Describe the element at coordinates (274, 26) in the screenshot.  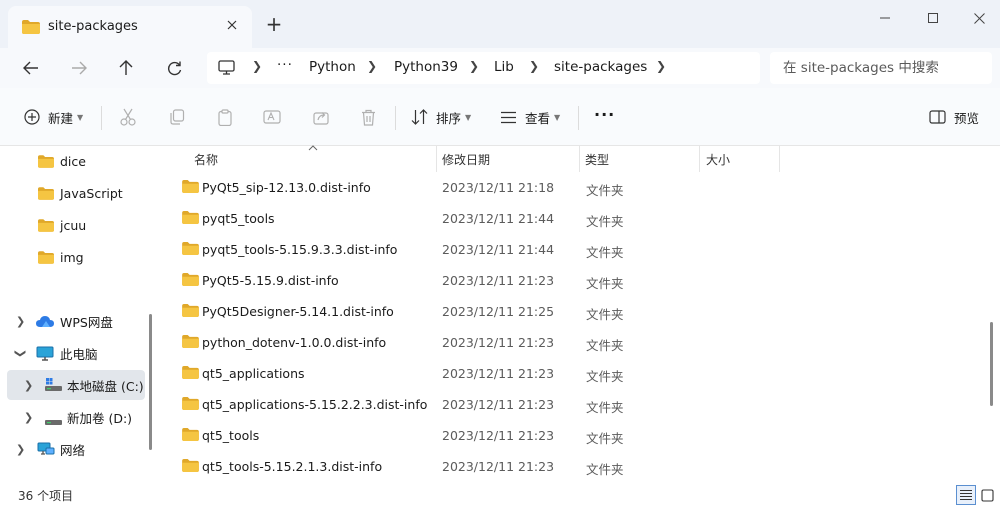
I see `new-tab-button: +` at that location.